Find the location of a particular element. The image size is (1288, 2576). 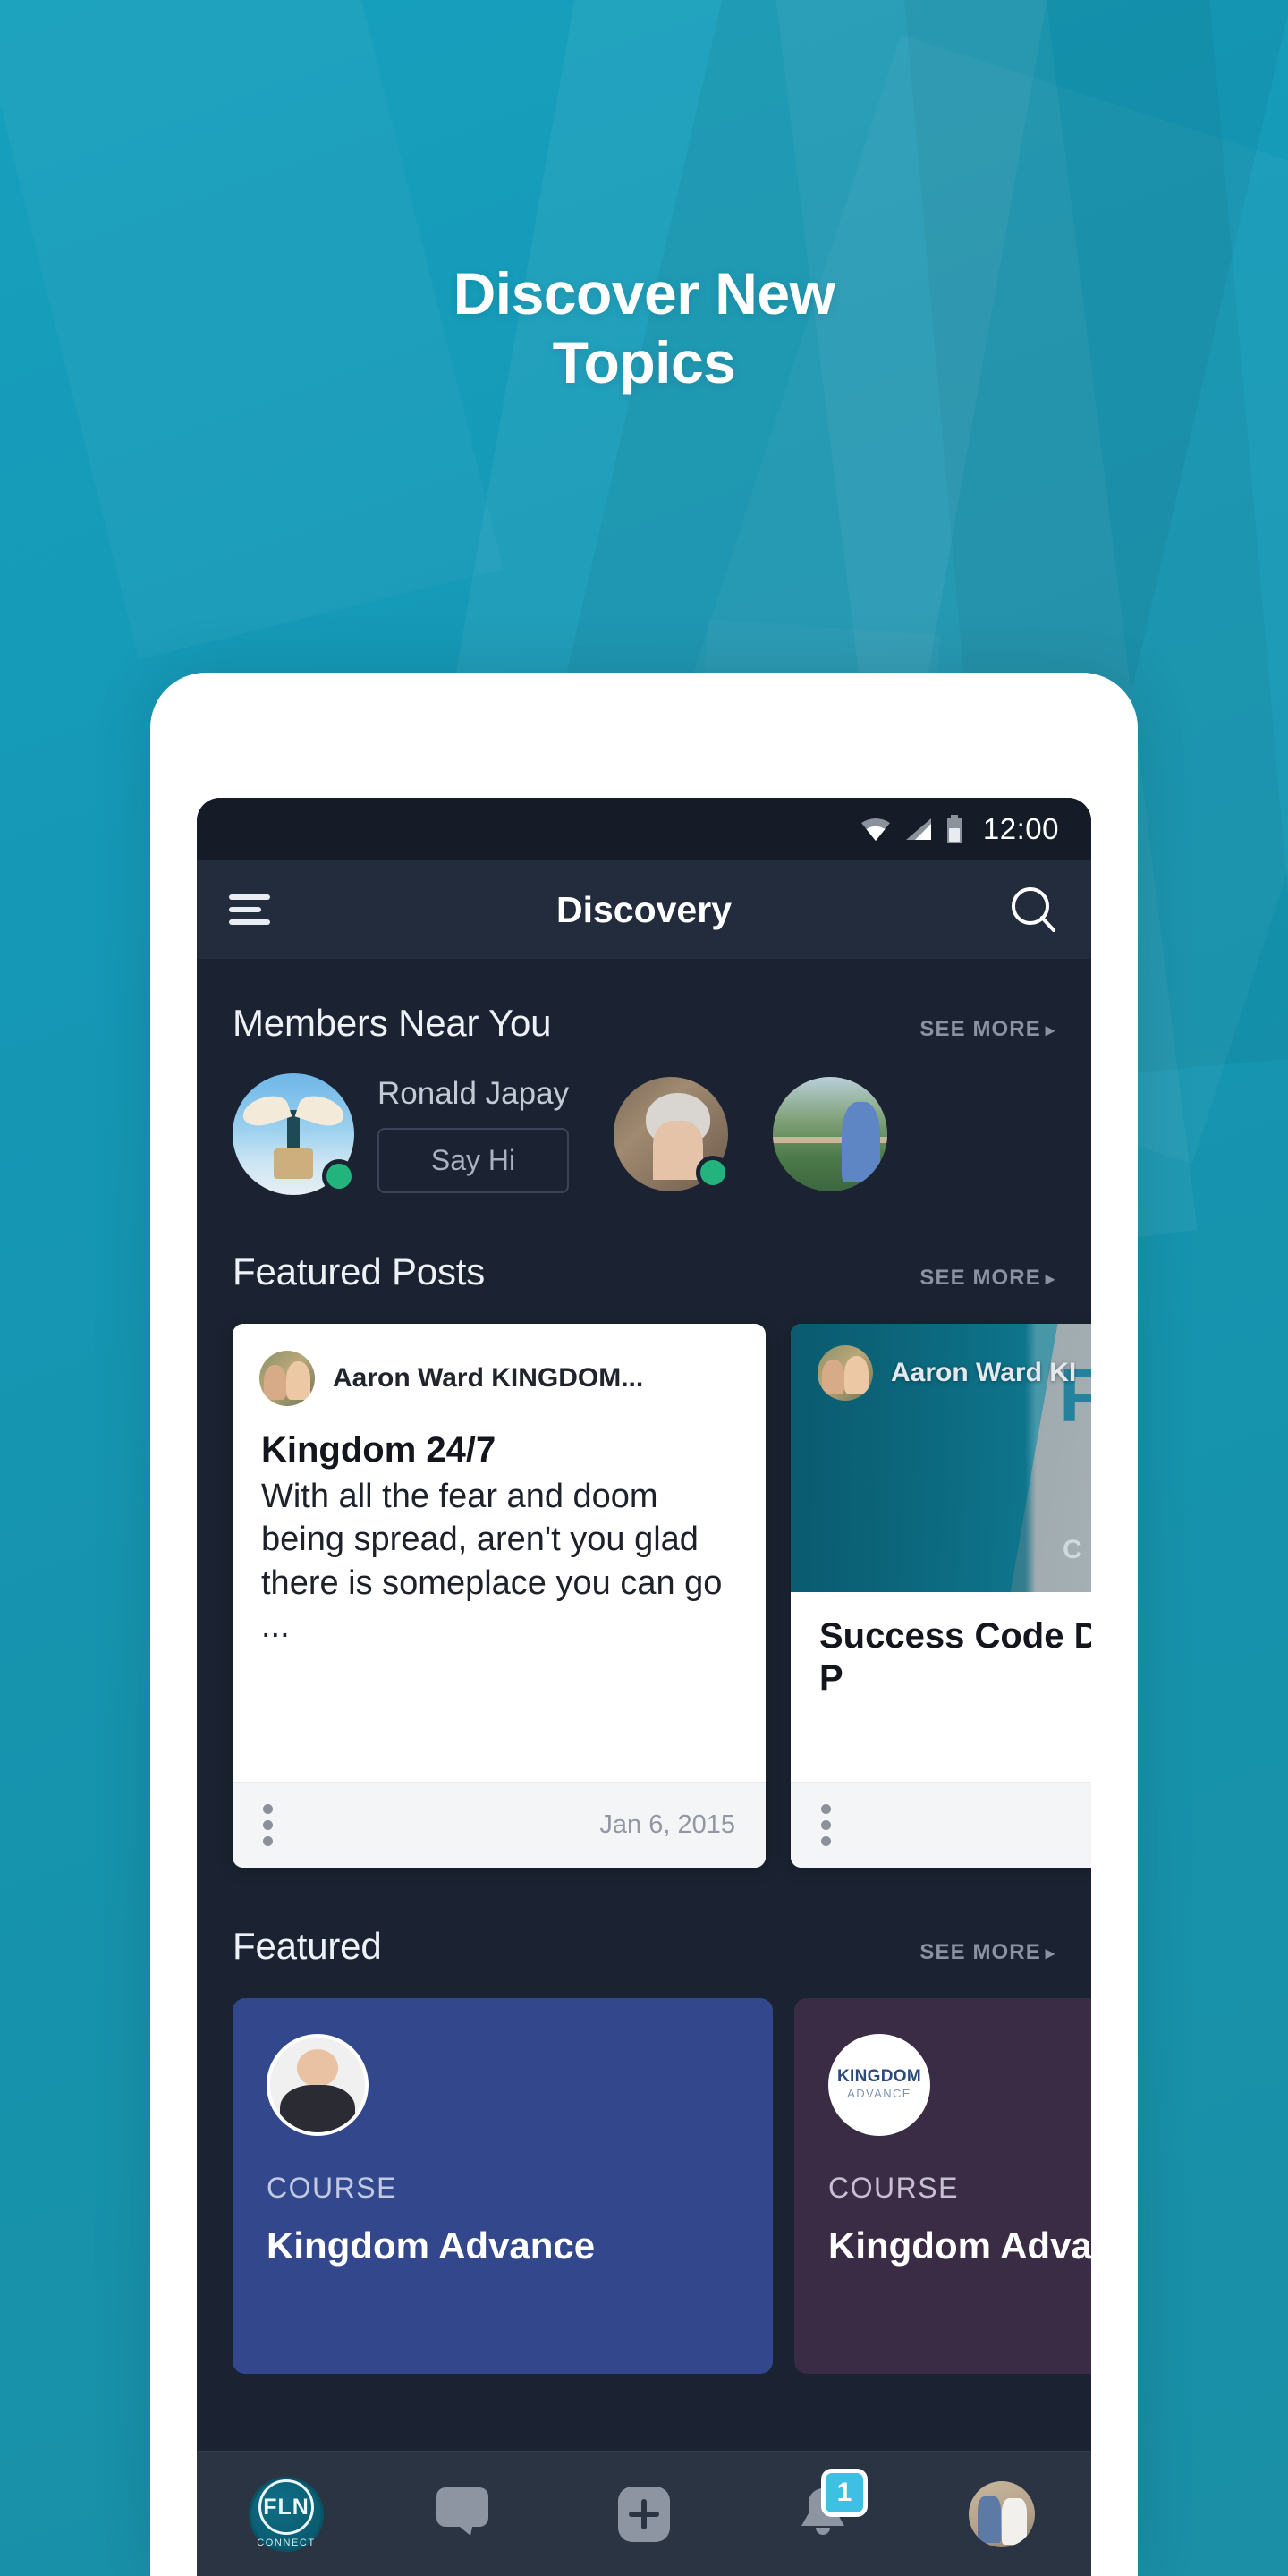

search-icon is located at coordinates (1033, 910).